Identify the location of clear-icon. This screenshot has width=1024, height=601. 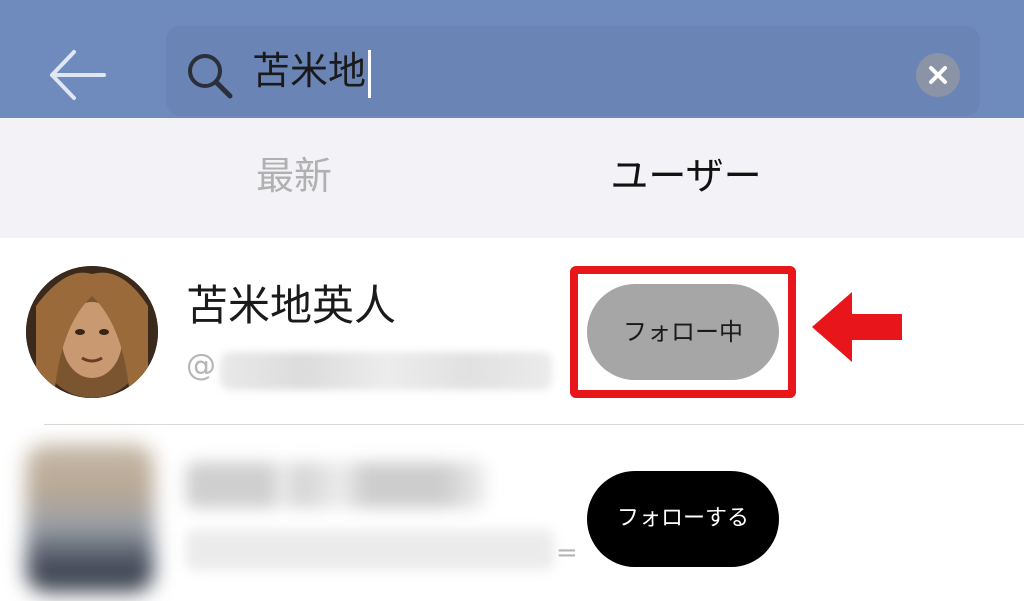
(938, 75).